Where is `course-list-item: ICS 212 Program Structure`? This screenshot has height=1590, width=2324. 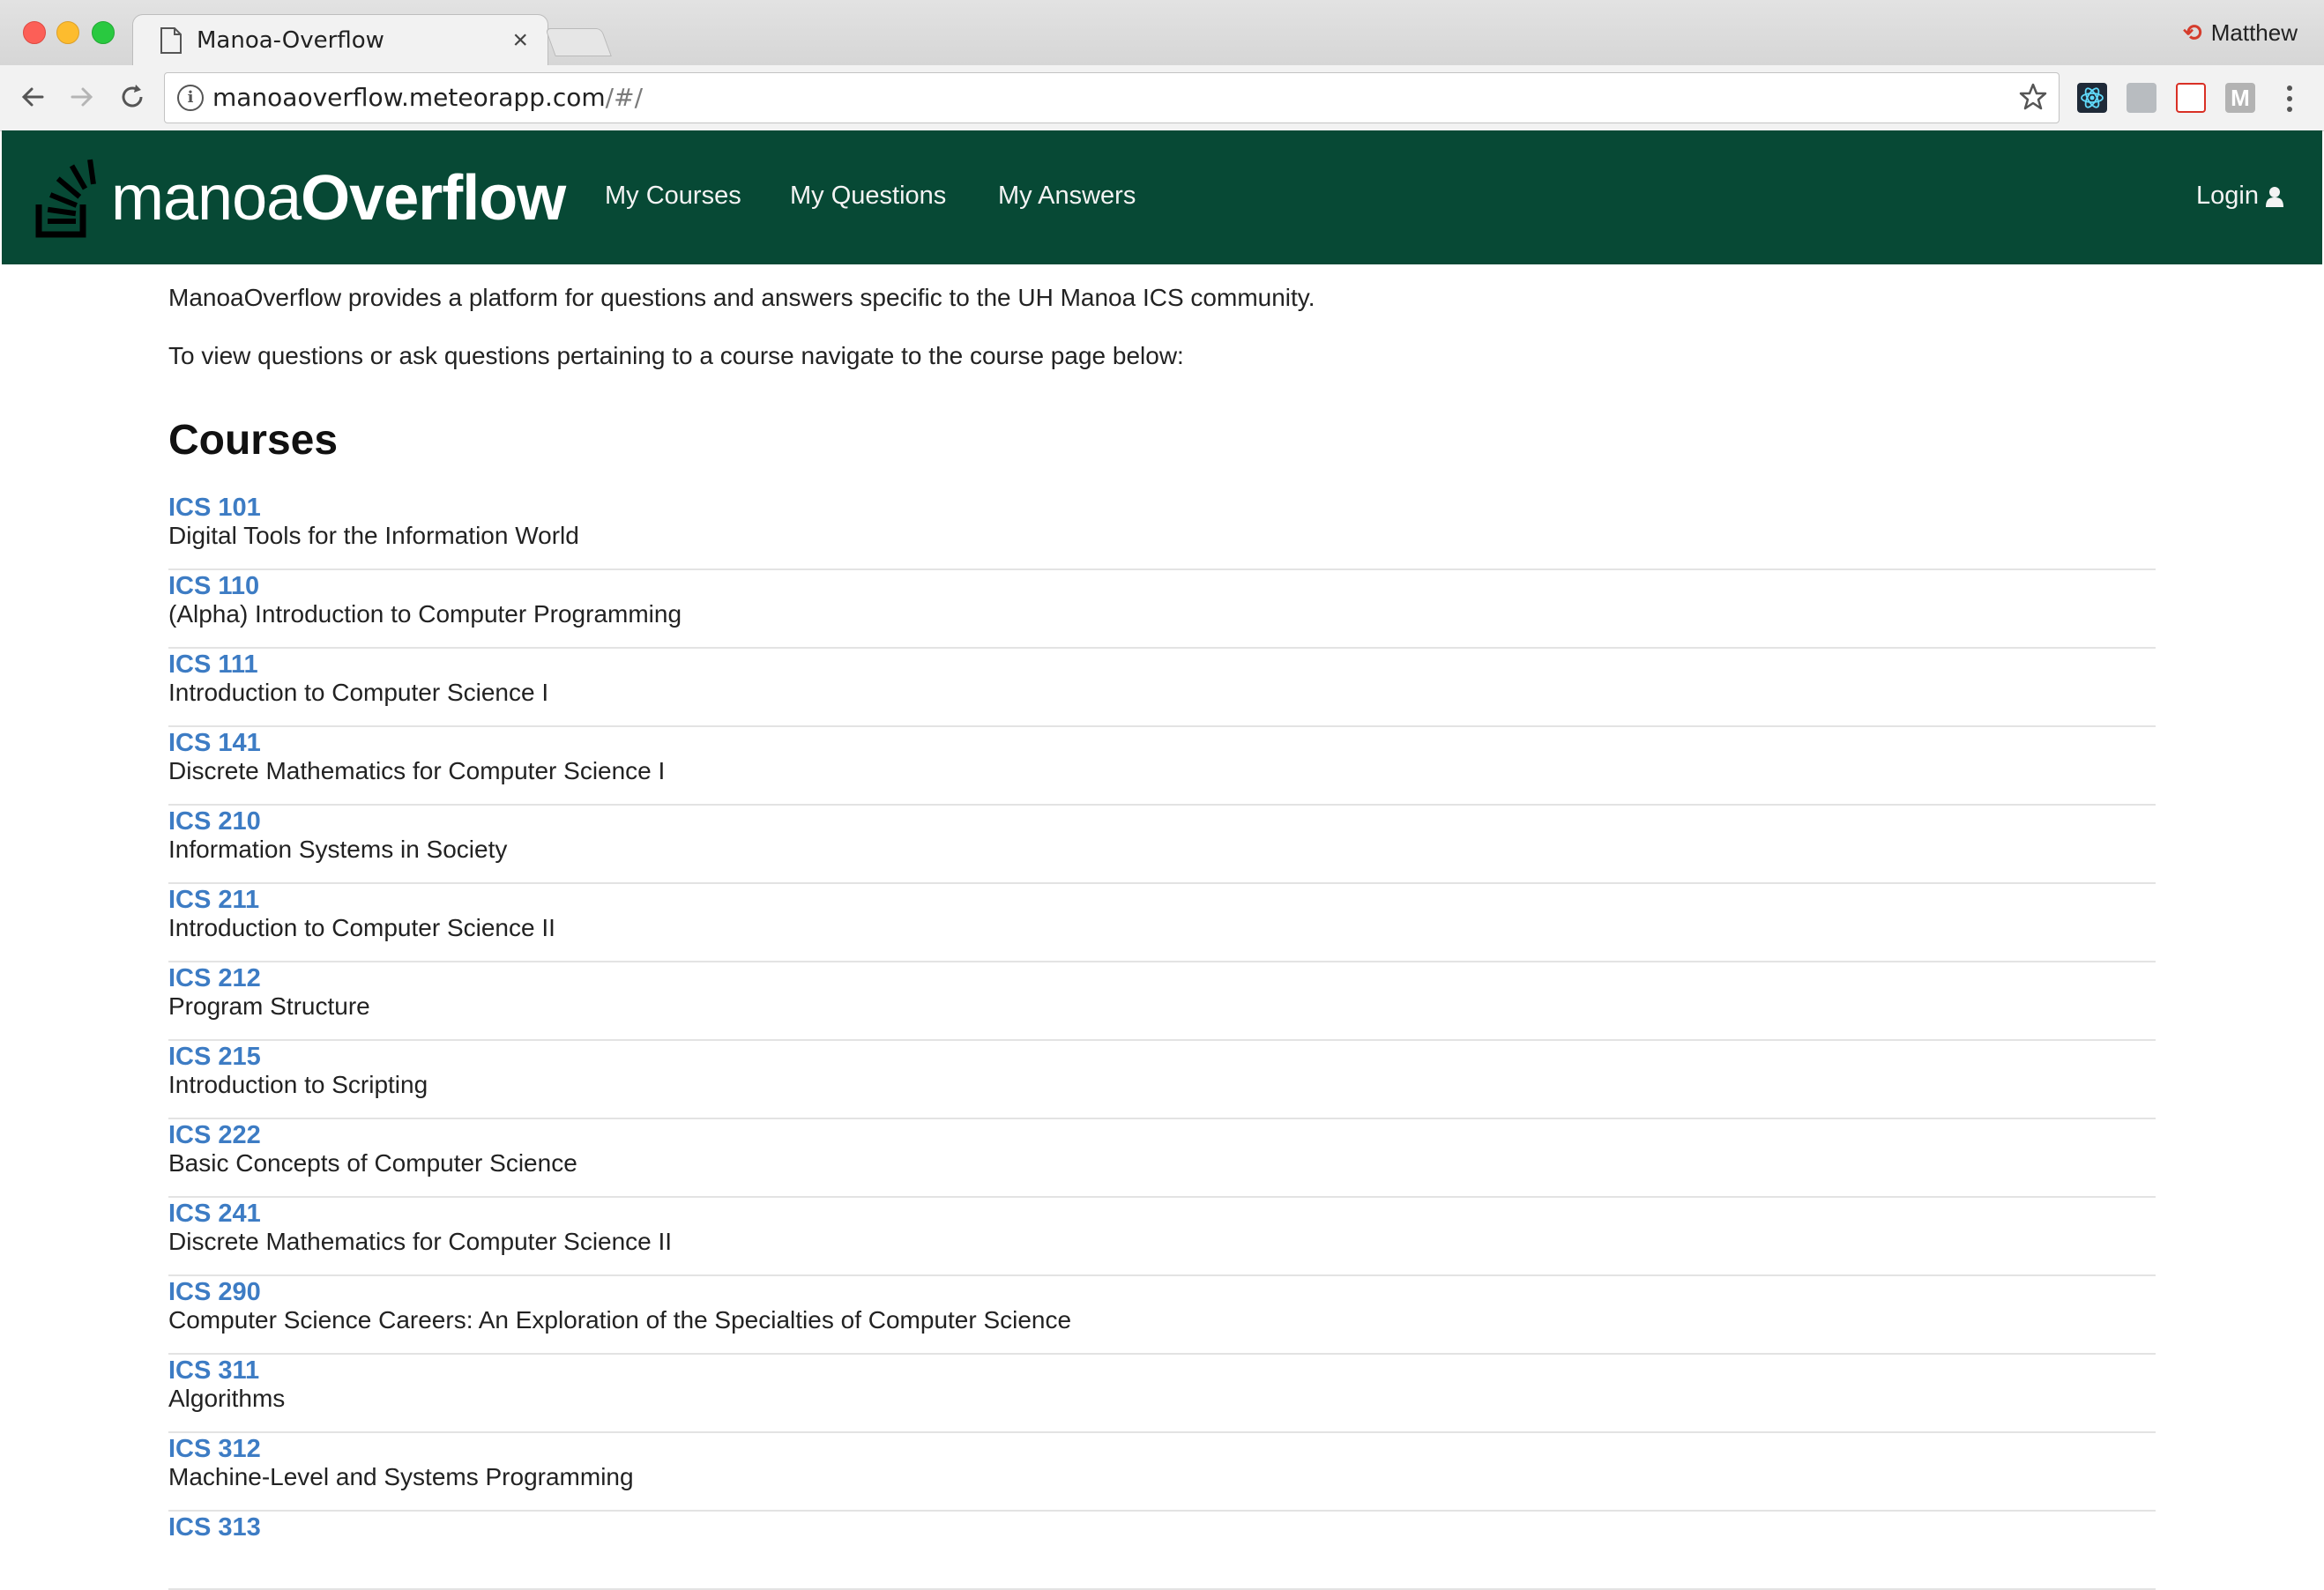 course-list-item: ICS 212 Program Structure is located at coordinates (1162, 1001).